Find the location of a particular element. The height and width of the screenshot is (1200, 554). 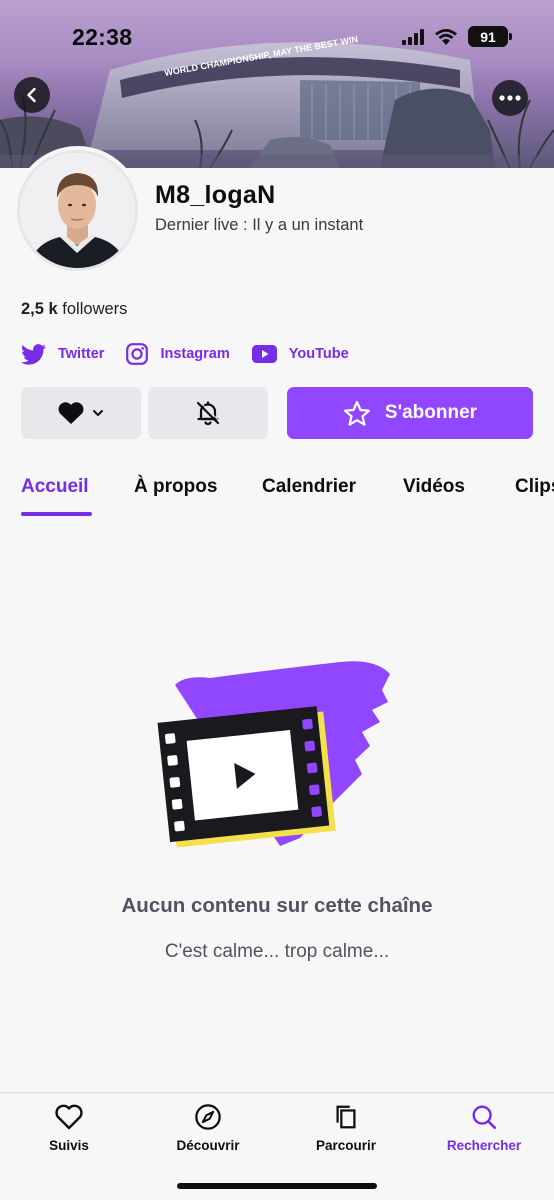

subscribe-button: S'abonner is located at coordinates (410, 413).